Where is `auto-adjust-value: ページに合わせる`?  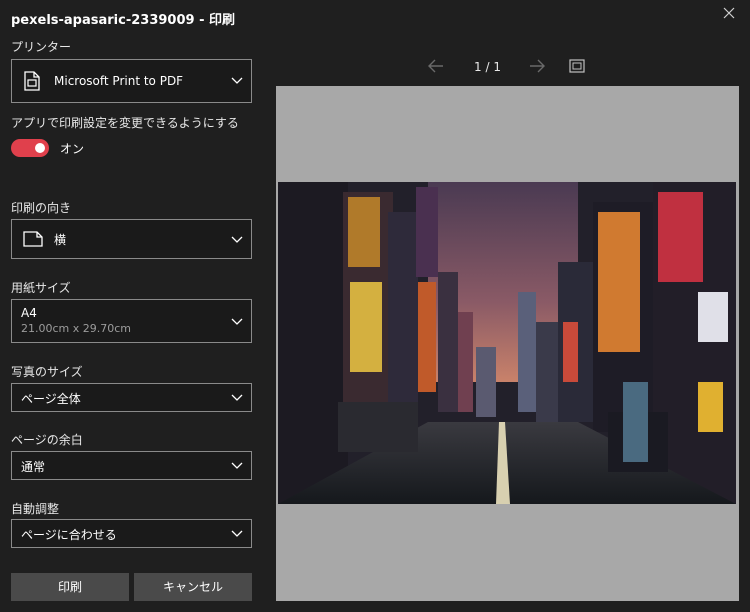 auto-adjust-value: ページに合わせる is located at coordinates (69, 535).